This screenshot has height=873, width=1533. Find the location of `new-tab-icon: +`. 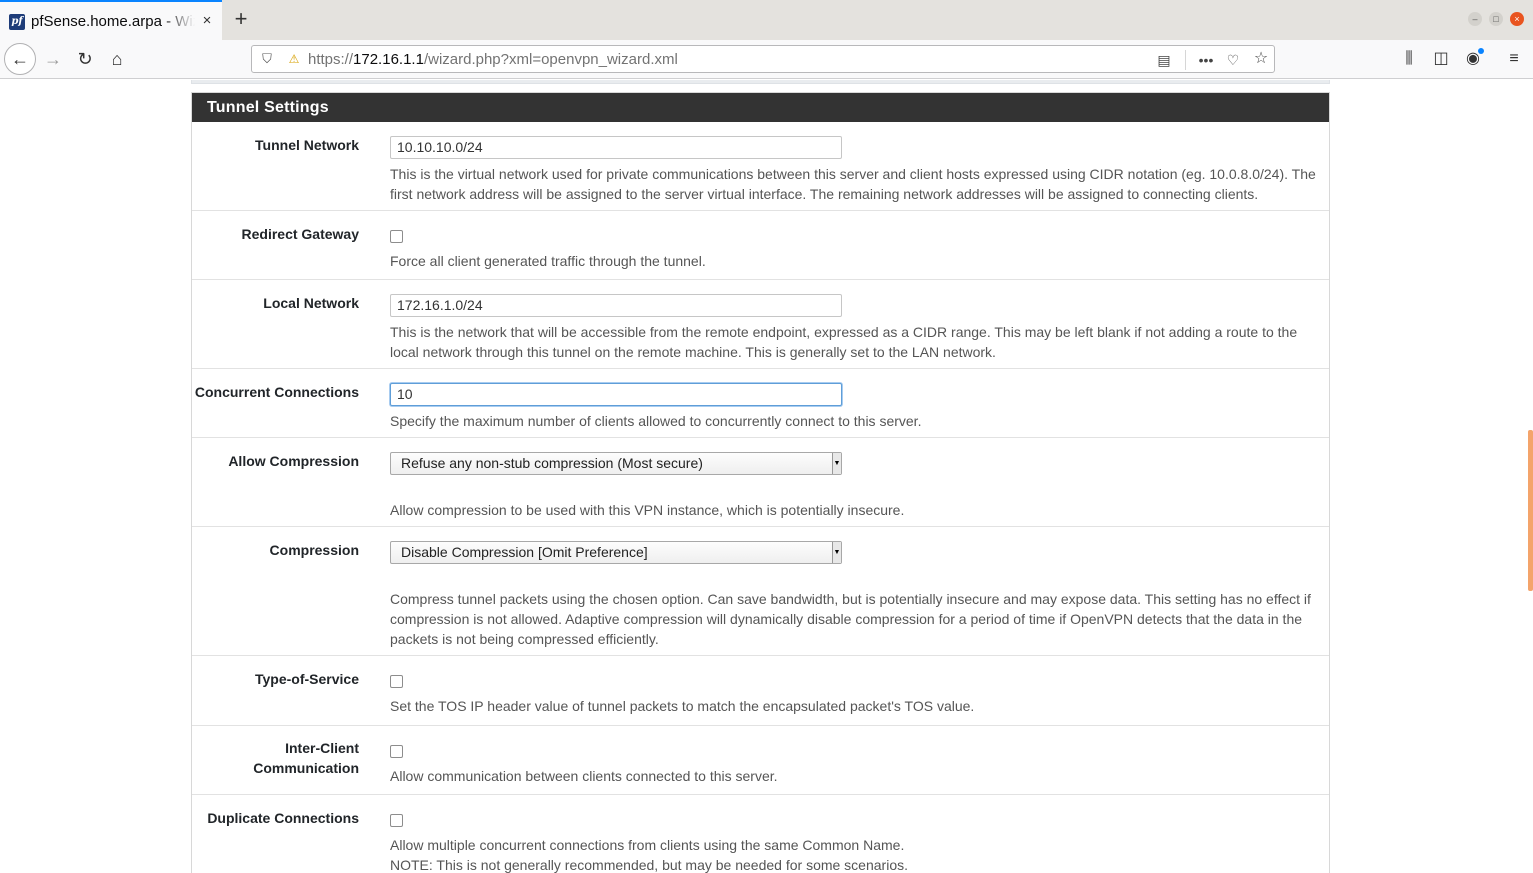

new-tab-icon: + is located at coordinates (241, 19).